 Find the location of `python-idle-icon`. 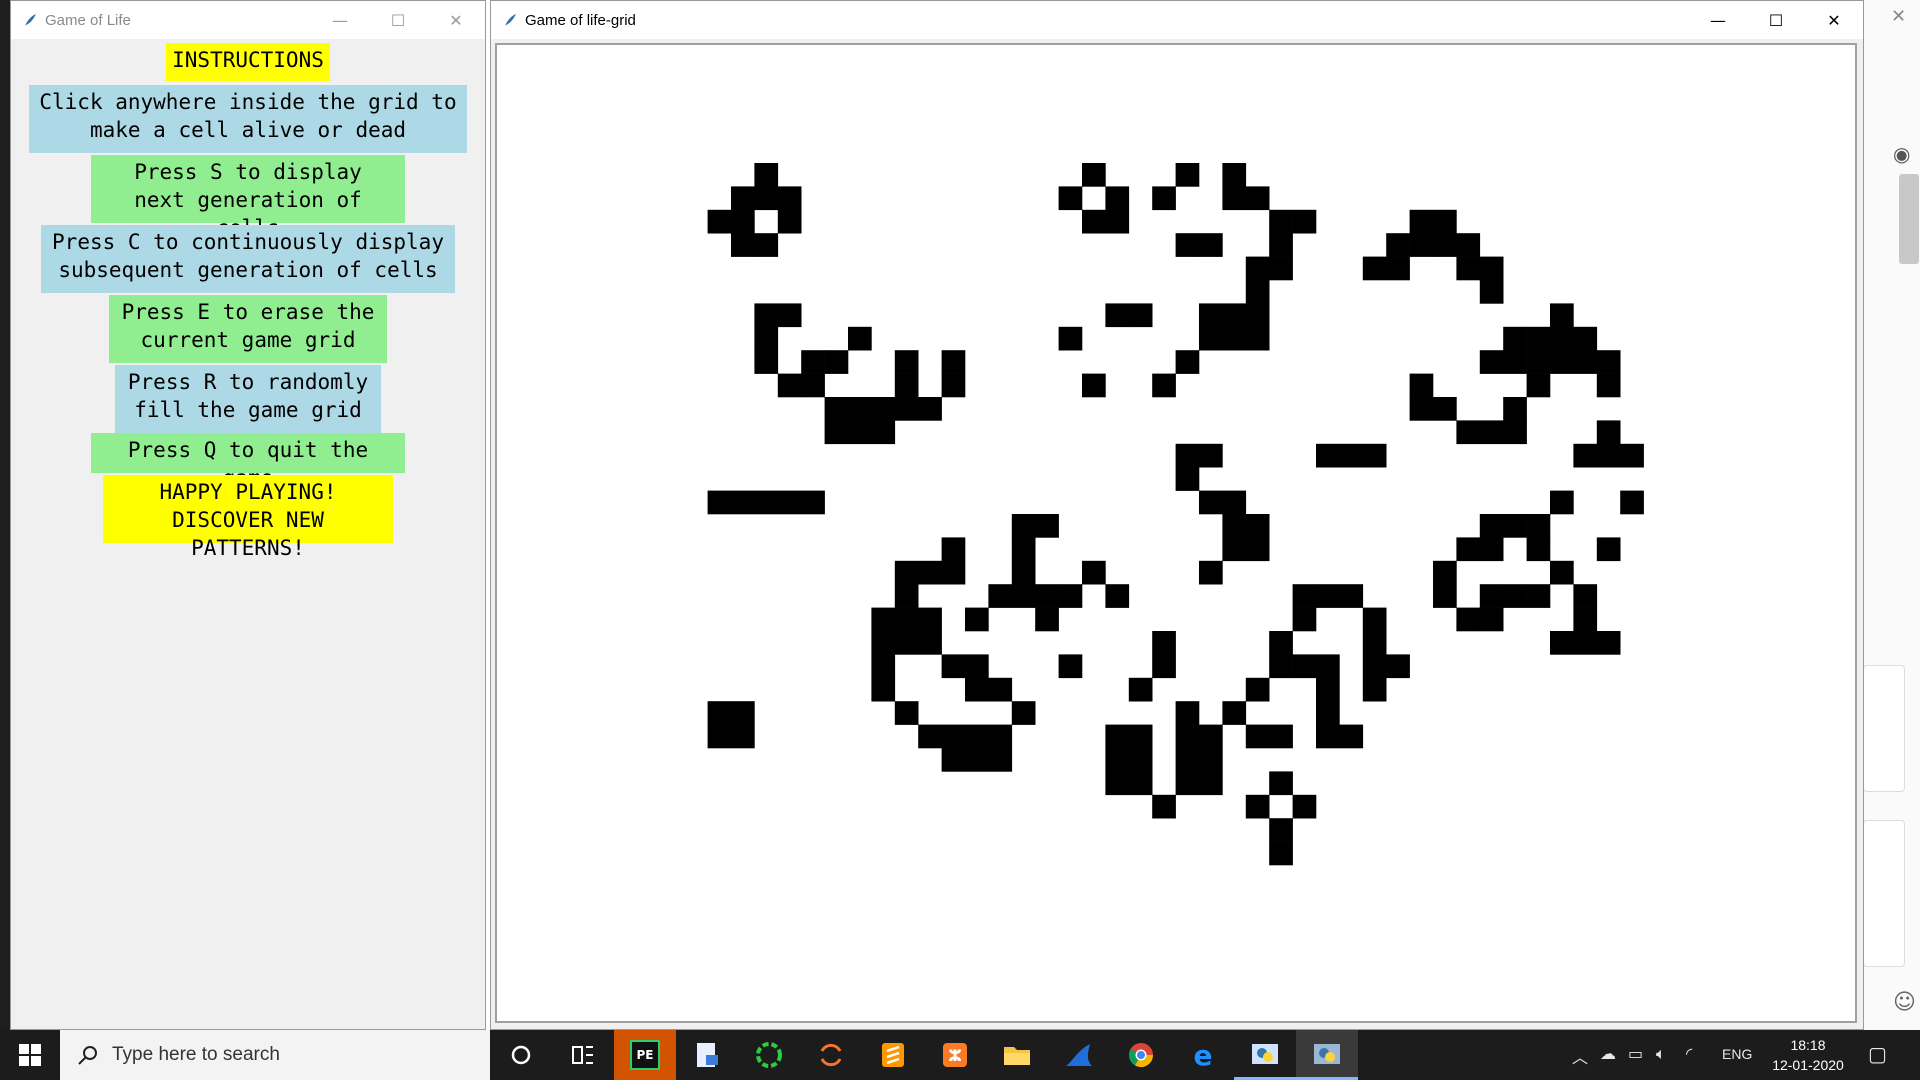

python-idle-icon is located at coordinates (1265, 1055).